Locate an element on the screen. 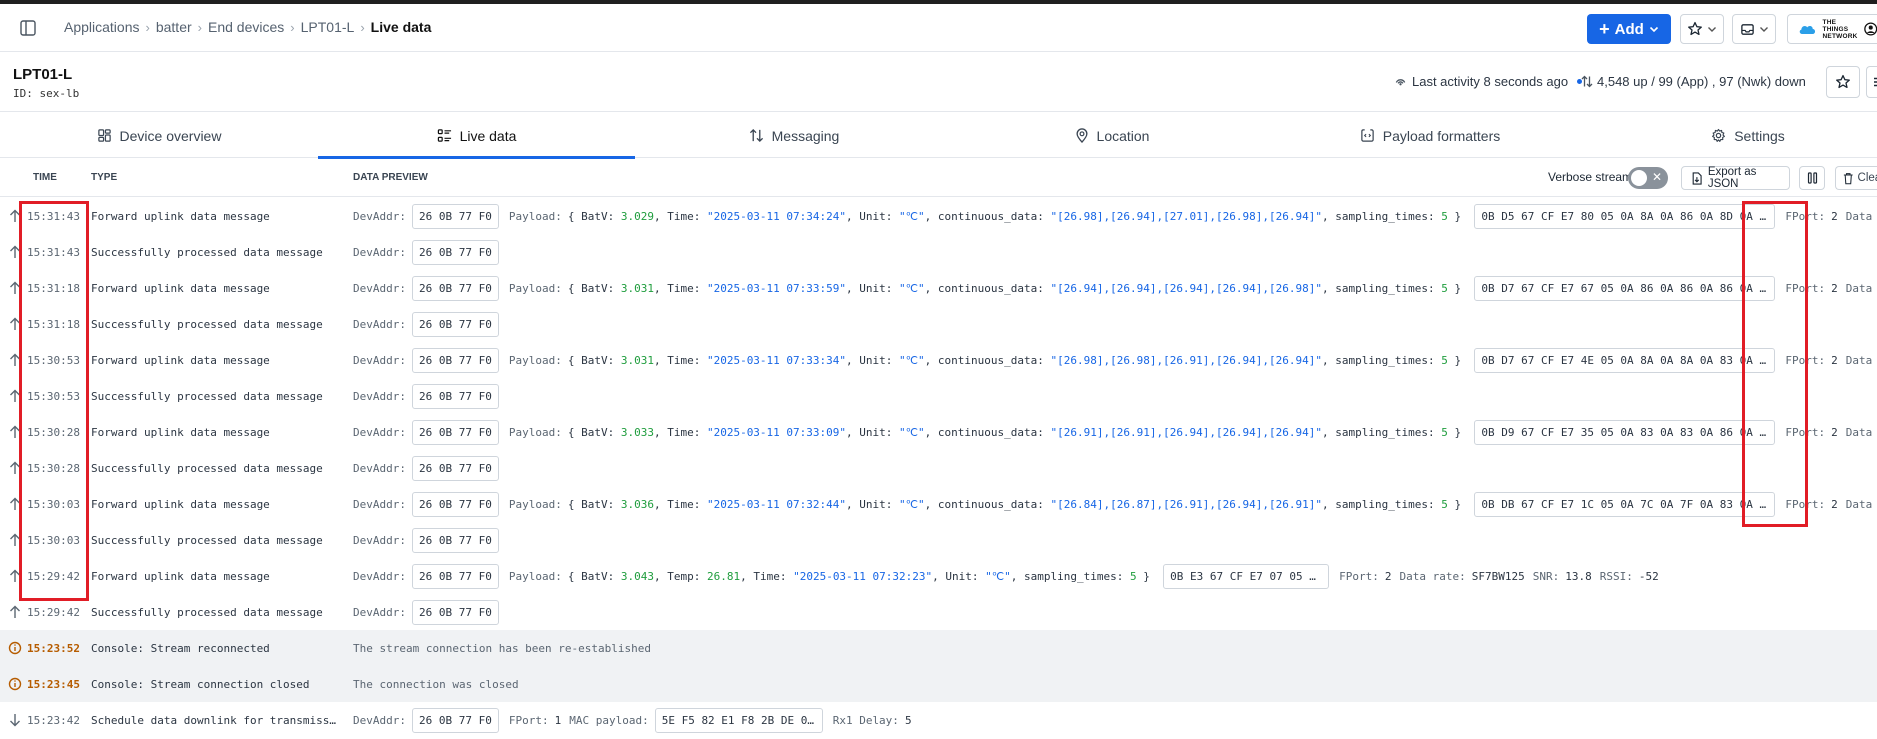 The width and height of the screenshot is (1877, 739). pause-stream-button is located at coordinates (1812, 178).